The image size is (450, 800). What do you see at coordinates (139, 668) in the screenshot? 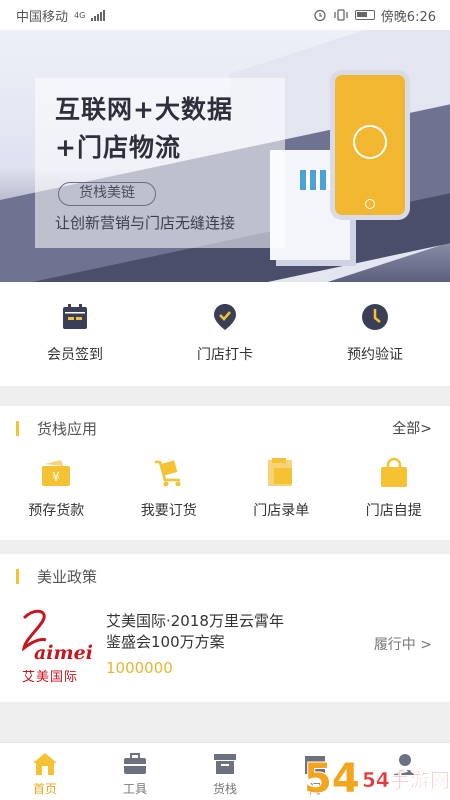
I see `policy-amount: 1000000` at bounding box center [139, 668].